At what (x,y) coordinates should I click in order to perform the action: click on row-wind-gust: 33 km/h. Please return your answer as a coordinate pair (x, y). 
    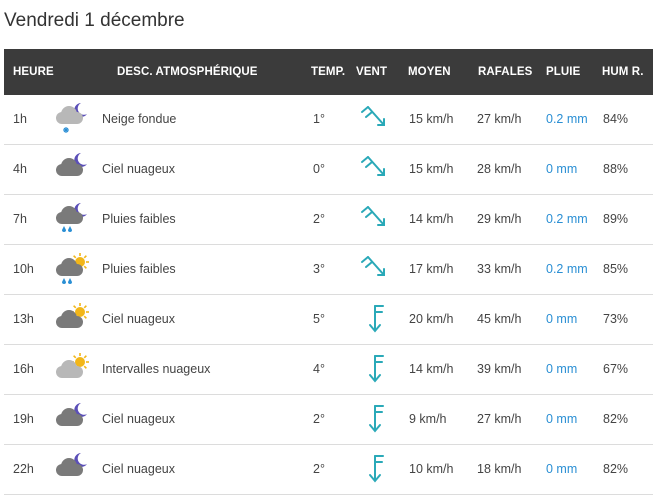
    Looking at the image, I should click on (499, 269).